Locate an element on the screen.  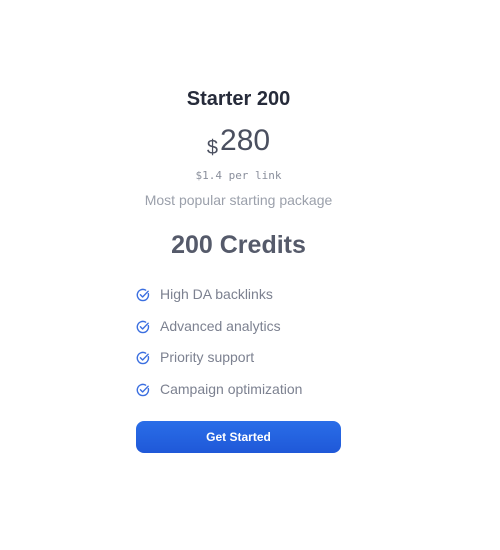
get-started-button: Get Started is located at coordinates (238, 437).